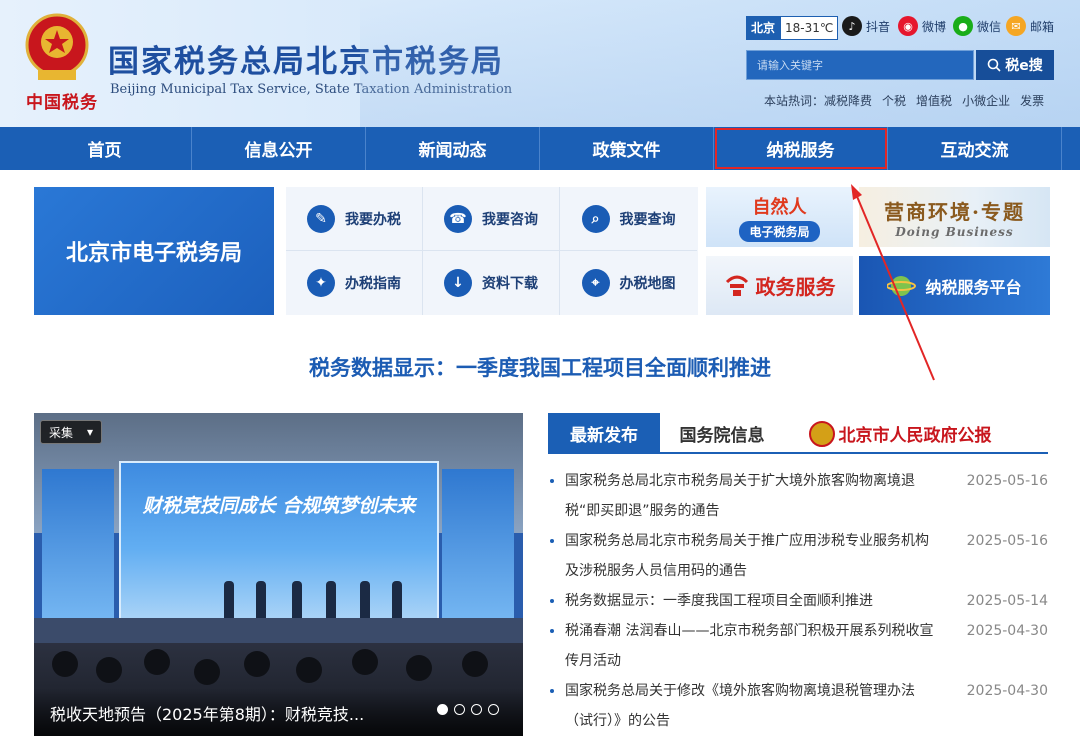  I want to click on weibo-icon: ◉, so click(908, 26).